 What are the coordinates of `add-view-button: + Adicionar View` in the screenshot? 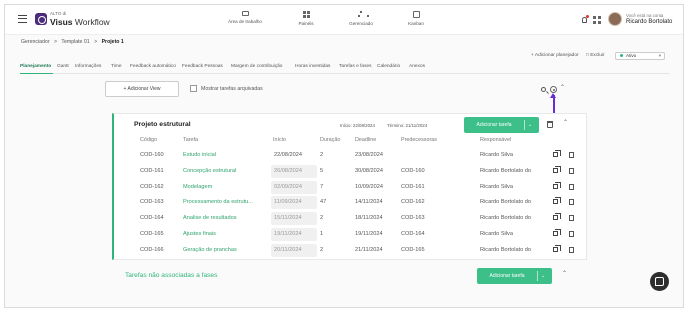 It's located at (142, 89).